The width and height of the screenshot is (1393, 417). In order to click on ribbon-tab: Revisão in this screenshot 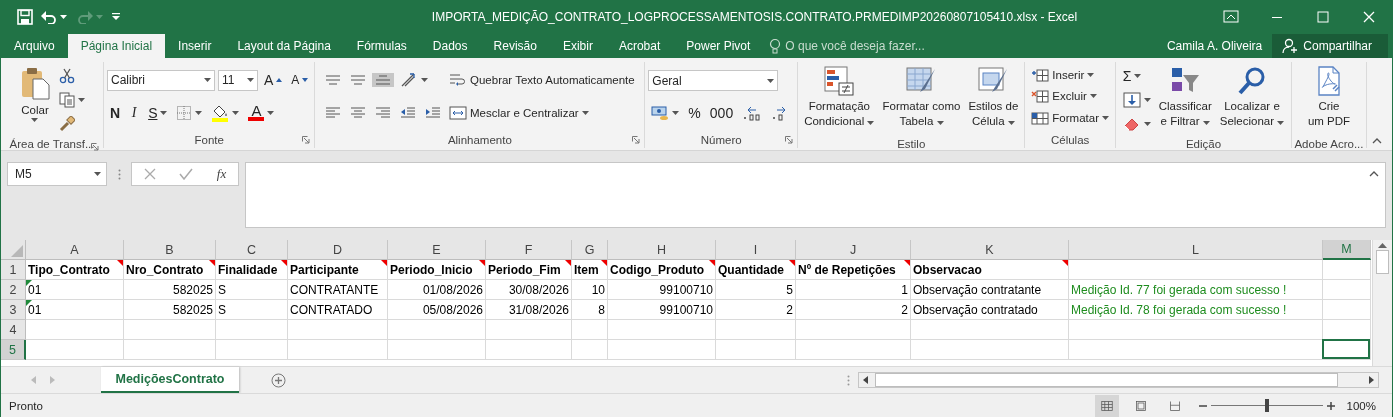, I will do `click(515, 46)`.